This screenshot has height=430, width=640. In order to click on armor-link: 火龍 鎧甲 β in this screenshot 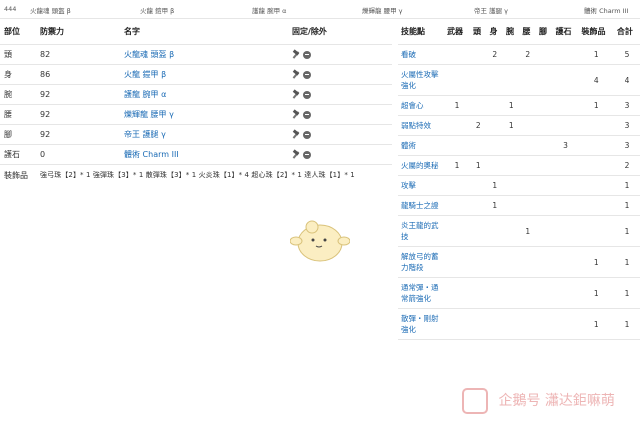, I will do `click(145, 74)`.